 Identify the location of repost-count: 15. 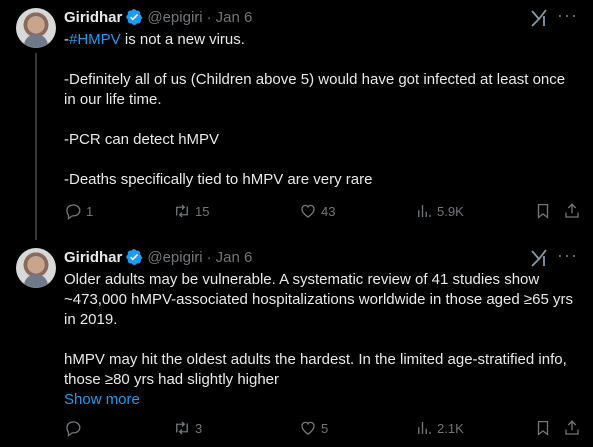
(202, 211).